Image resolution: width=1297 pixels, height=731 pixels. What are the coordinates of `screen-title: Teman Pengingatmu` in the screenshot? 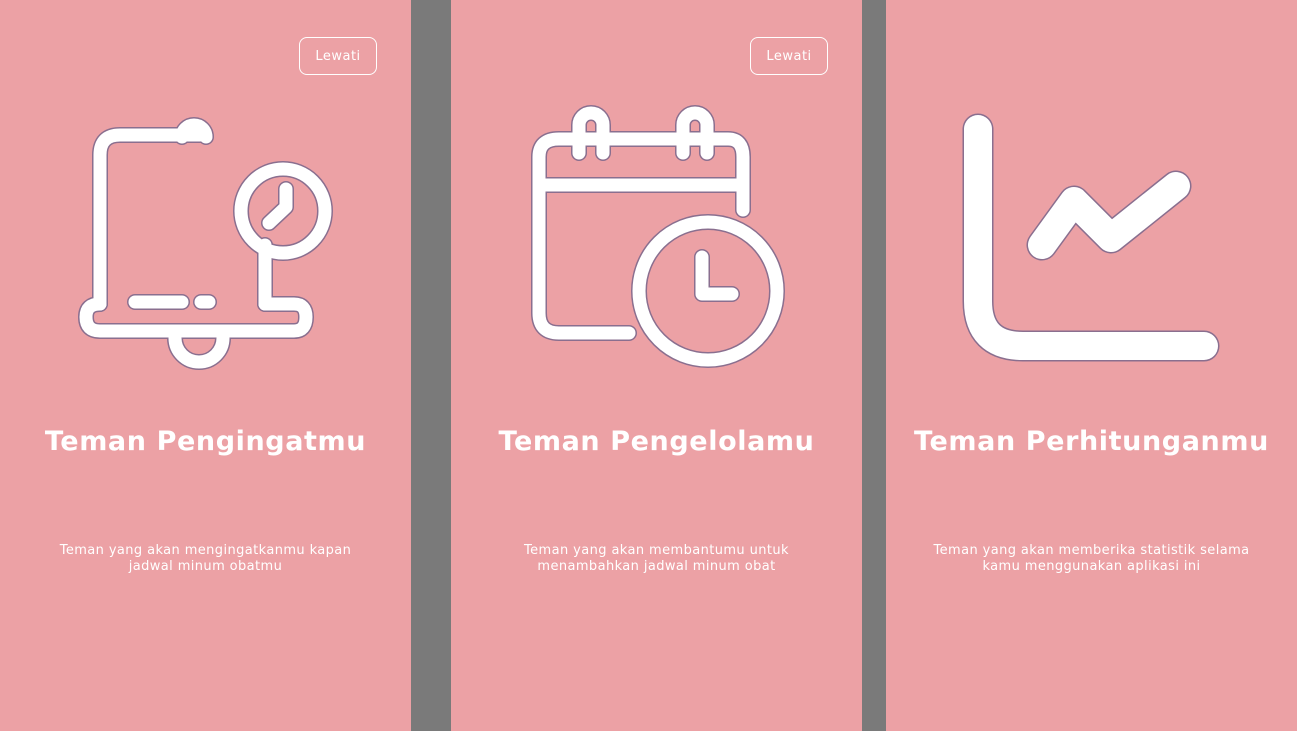 It's located at (205, 441).